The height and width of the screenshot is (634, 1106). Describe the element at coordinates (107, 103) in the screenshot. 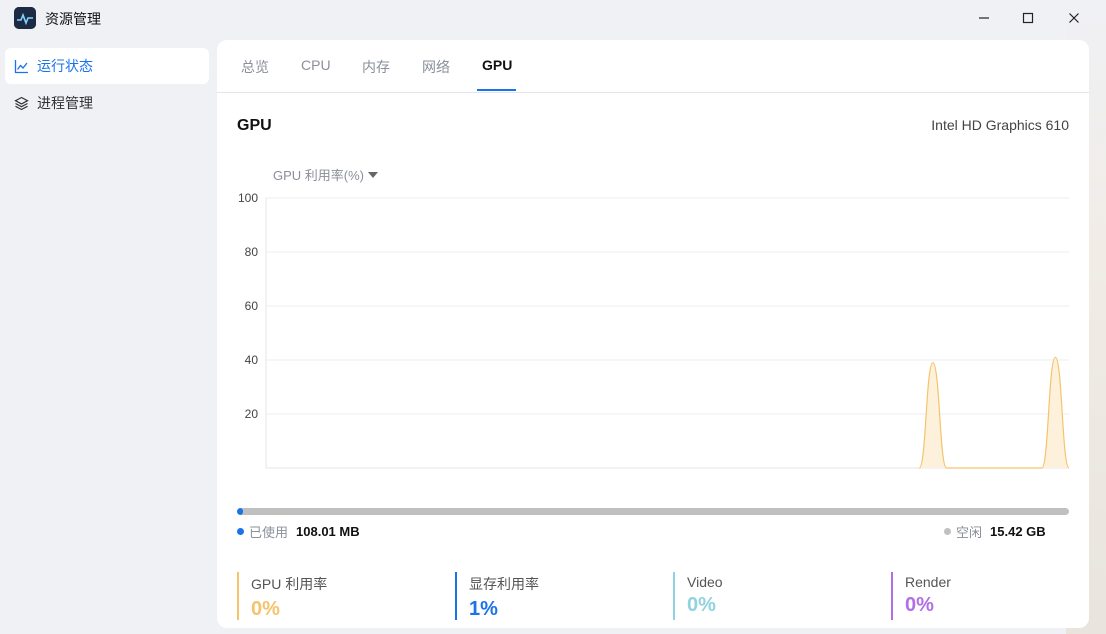

I see `sidebar-item-processes: 进程管理` at that location.